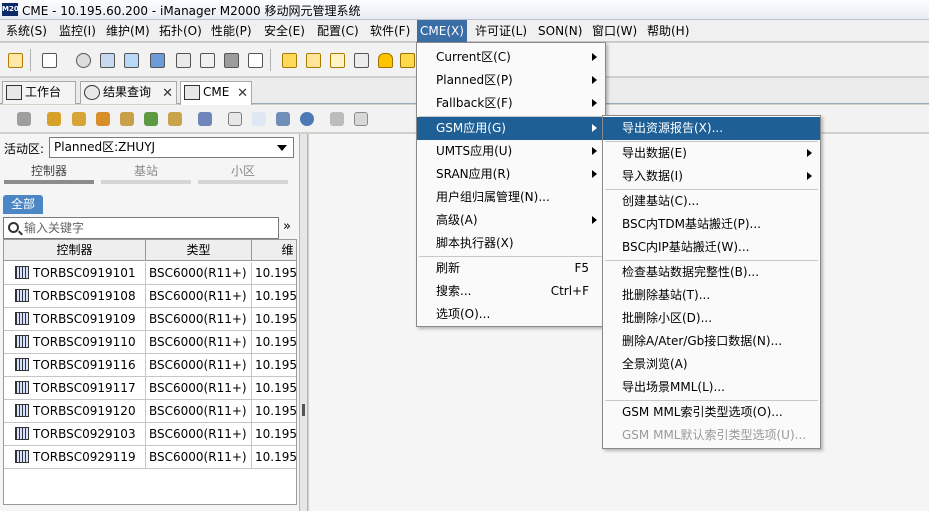  What do you see at coordinates (26, 32) in the screenshot?
I see `menu-system: 系统(S)` at bounding box center [26, 32].